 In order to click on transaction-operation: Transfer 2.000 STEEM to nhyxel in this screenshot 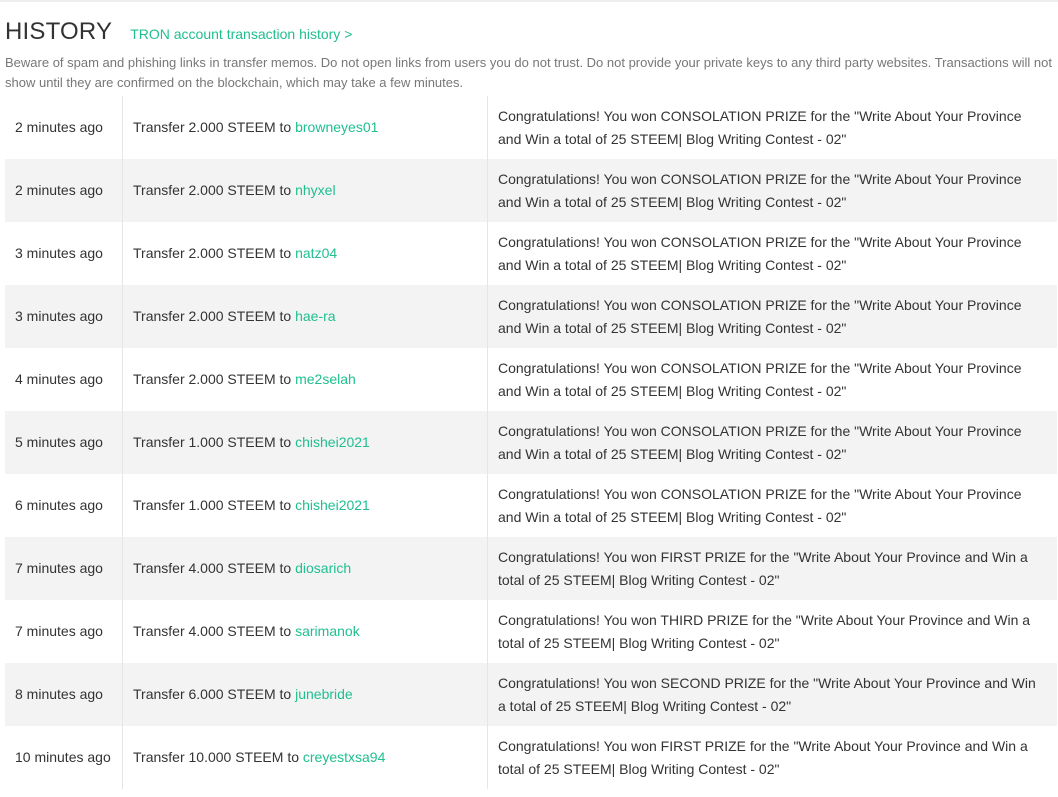, I will do `click(304, 190)`.